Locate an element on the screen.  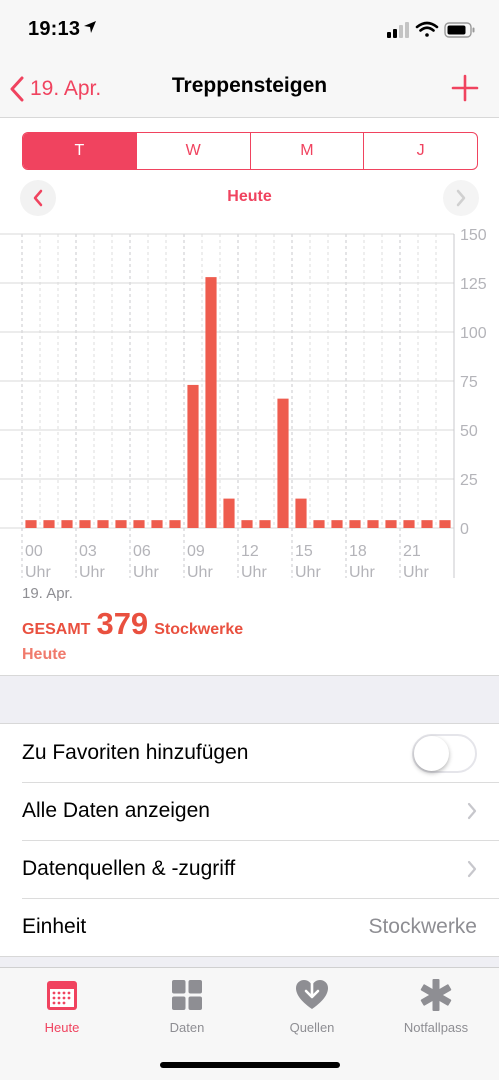
x-tick-label: 12 is located at coordinates (250, 551).